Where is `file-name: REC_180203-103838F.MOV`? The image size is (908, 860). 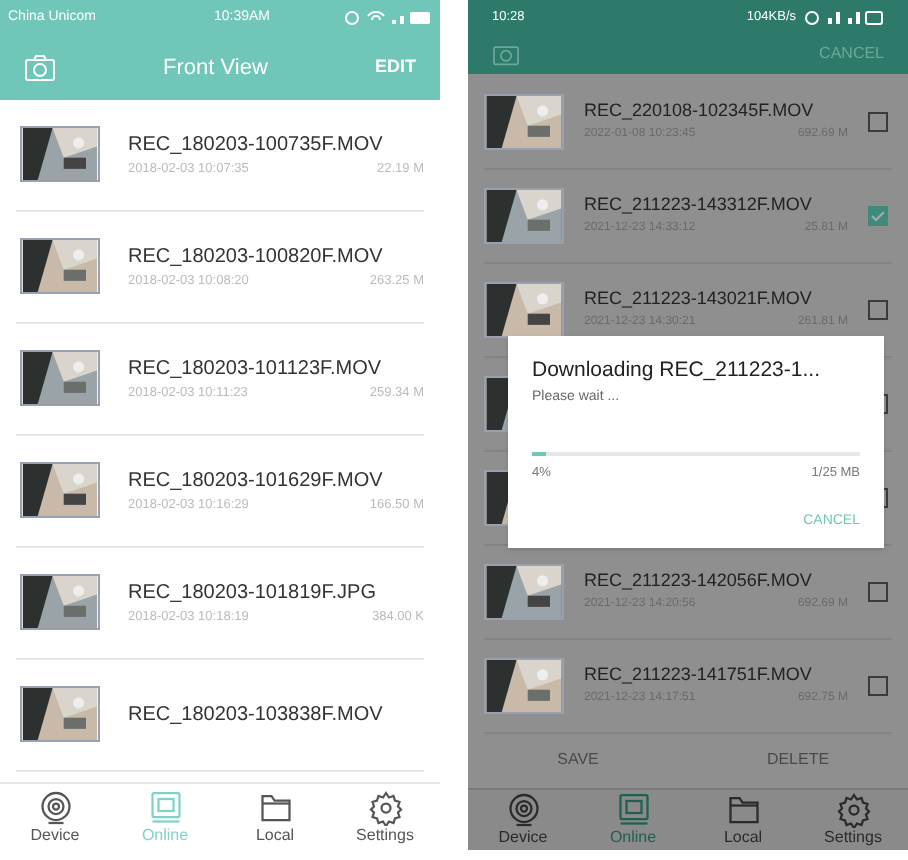
file-name: REC_180203-103838F.MOV is located at coordinates (256, 716).